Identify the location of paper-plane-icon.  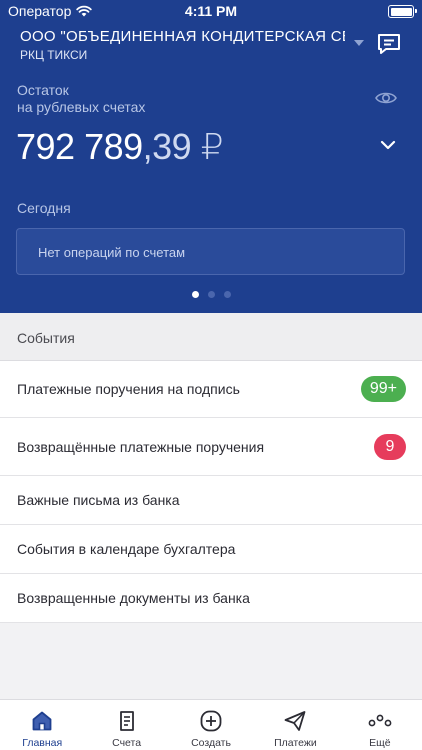
(295, 721).